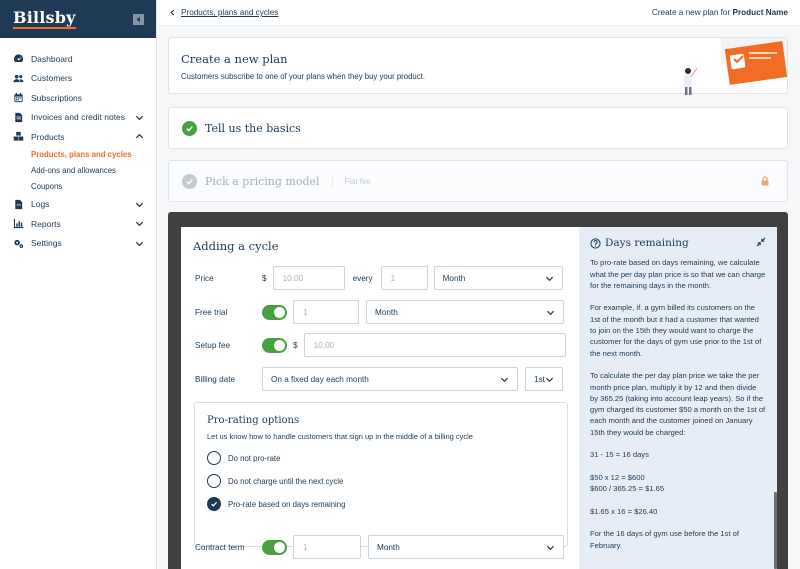 This screenshot has height=569, width=800. I want to click on check-icon, so click(214, 504).